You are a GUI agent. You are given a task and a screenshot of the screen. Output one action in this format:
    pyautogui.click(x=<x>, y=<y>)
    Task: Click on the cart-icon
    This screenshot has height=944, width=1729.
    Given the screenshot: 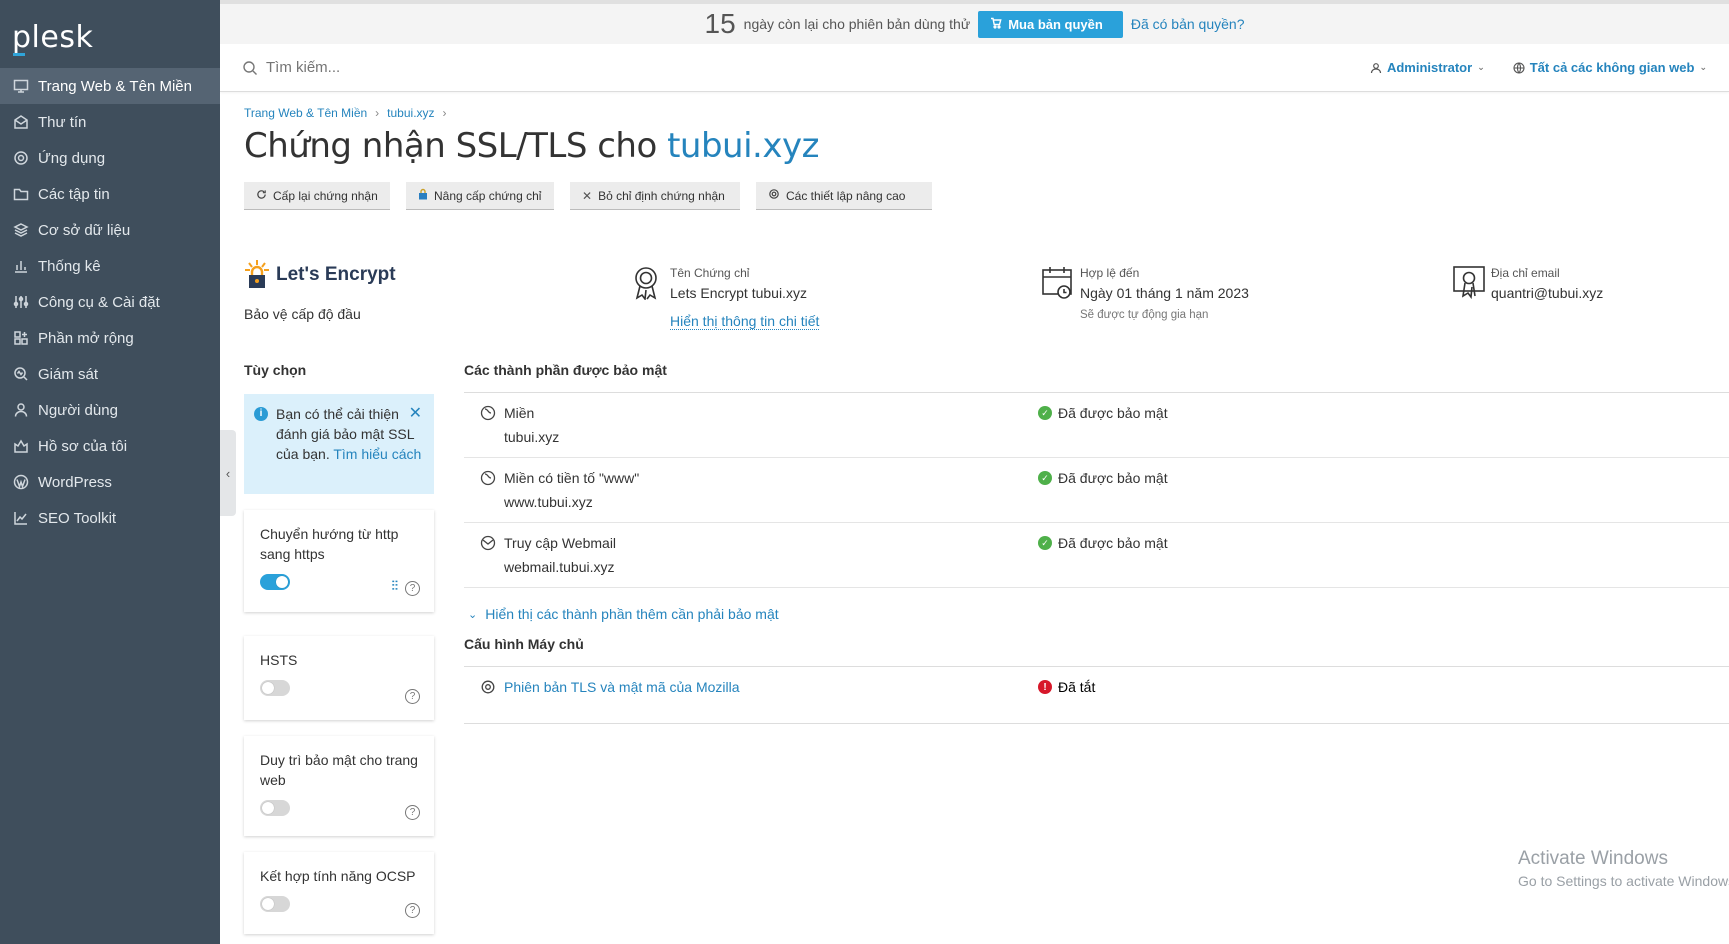 What is the action you would take?
    pyautogui.click(x=996, y=24)
    